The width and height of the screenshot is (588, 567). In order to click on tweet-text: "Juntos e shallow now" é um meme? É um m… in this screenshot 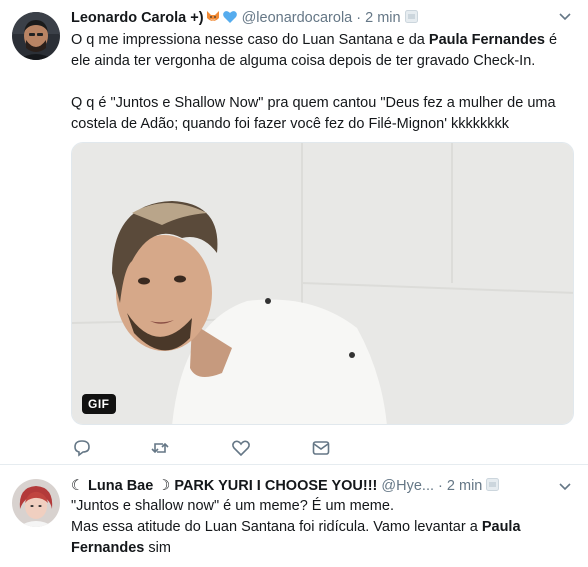, I will do `click(321, 527)`.